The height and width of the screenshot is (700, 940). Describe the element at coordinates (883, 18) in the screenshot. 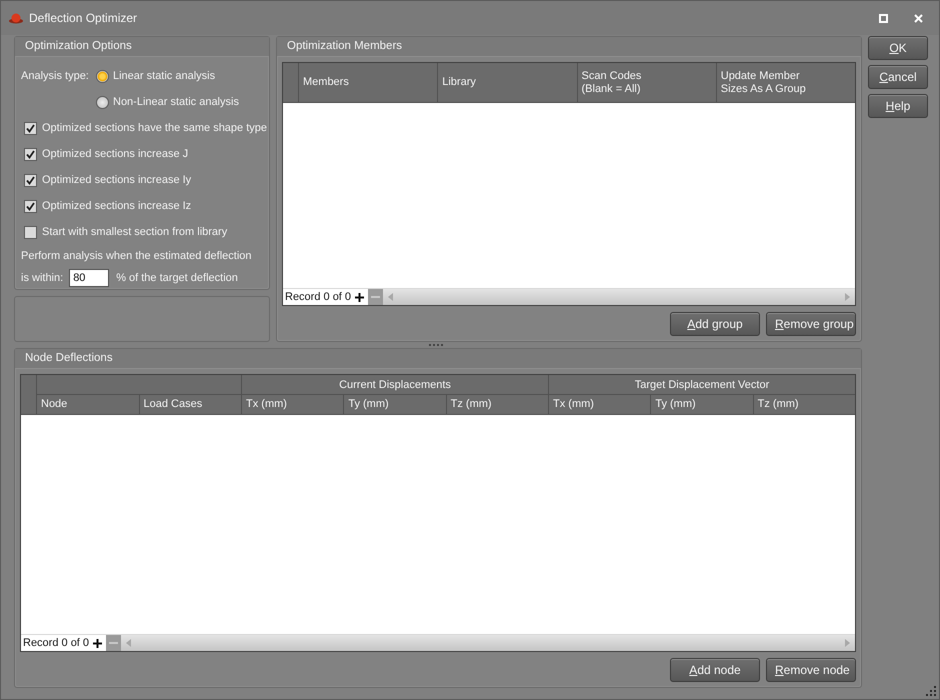

I see `maximize-icon` at that location.